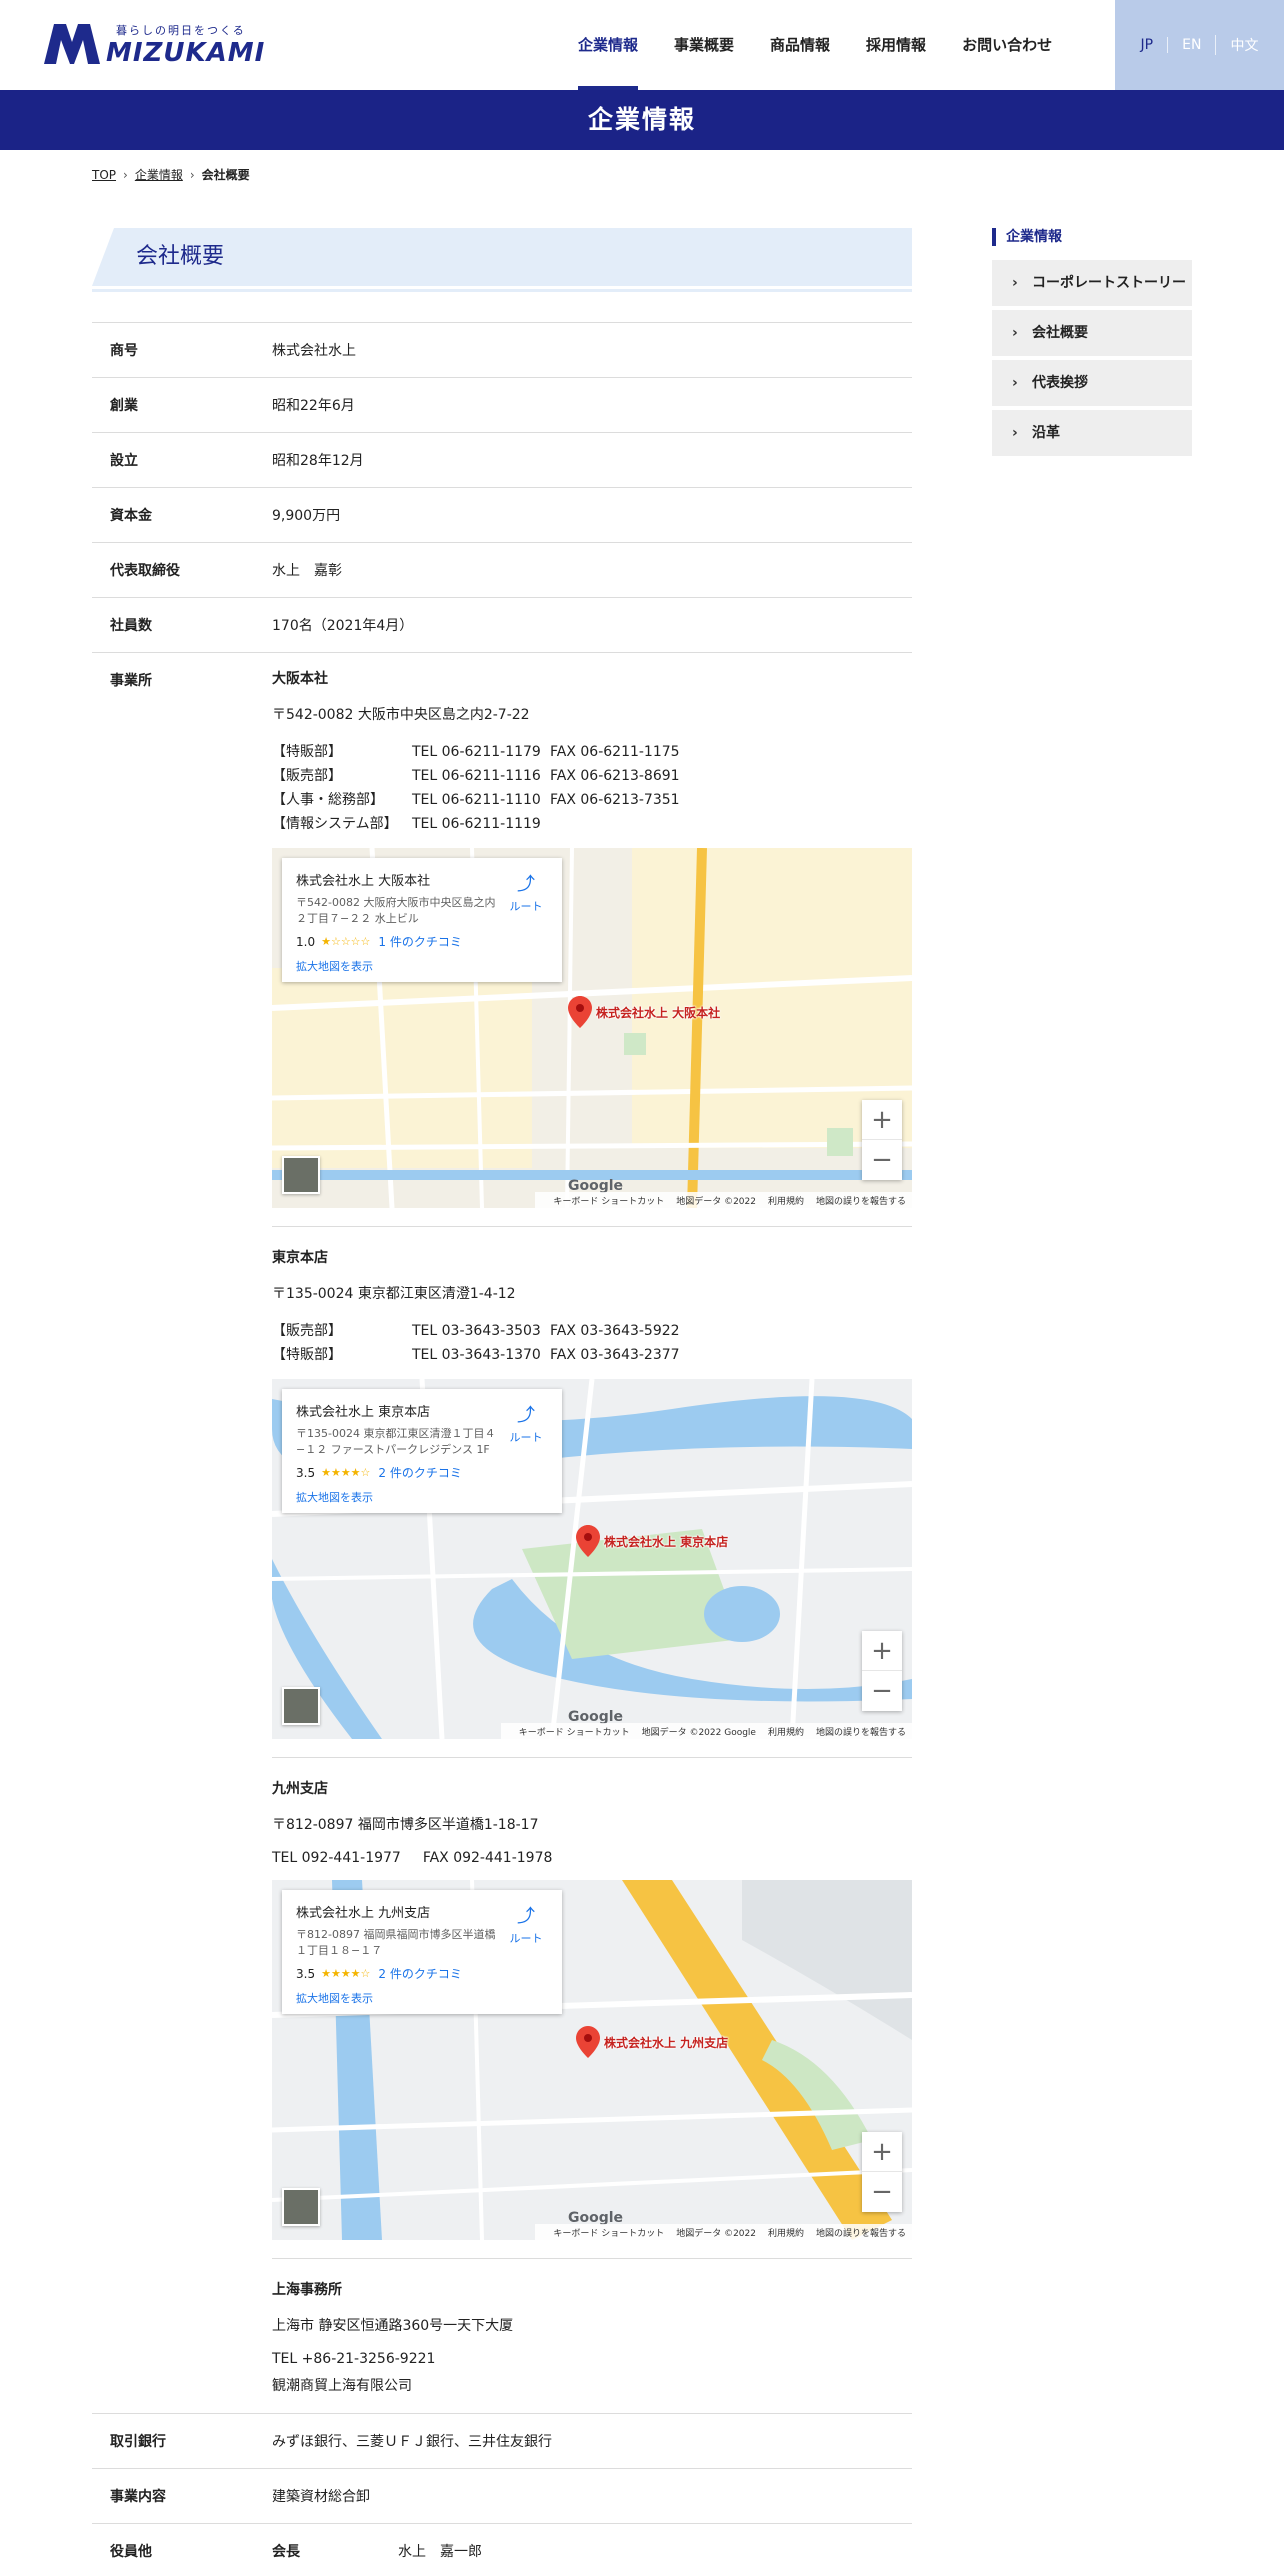  What do you see at coordinates (1092, 237) in the screenshot?
I see `sidebar-title: 企業情報` at bounding box center [1092, 237].